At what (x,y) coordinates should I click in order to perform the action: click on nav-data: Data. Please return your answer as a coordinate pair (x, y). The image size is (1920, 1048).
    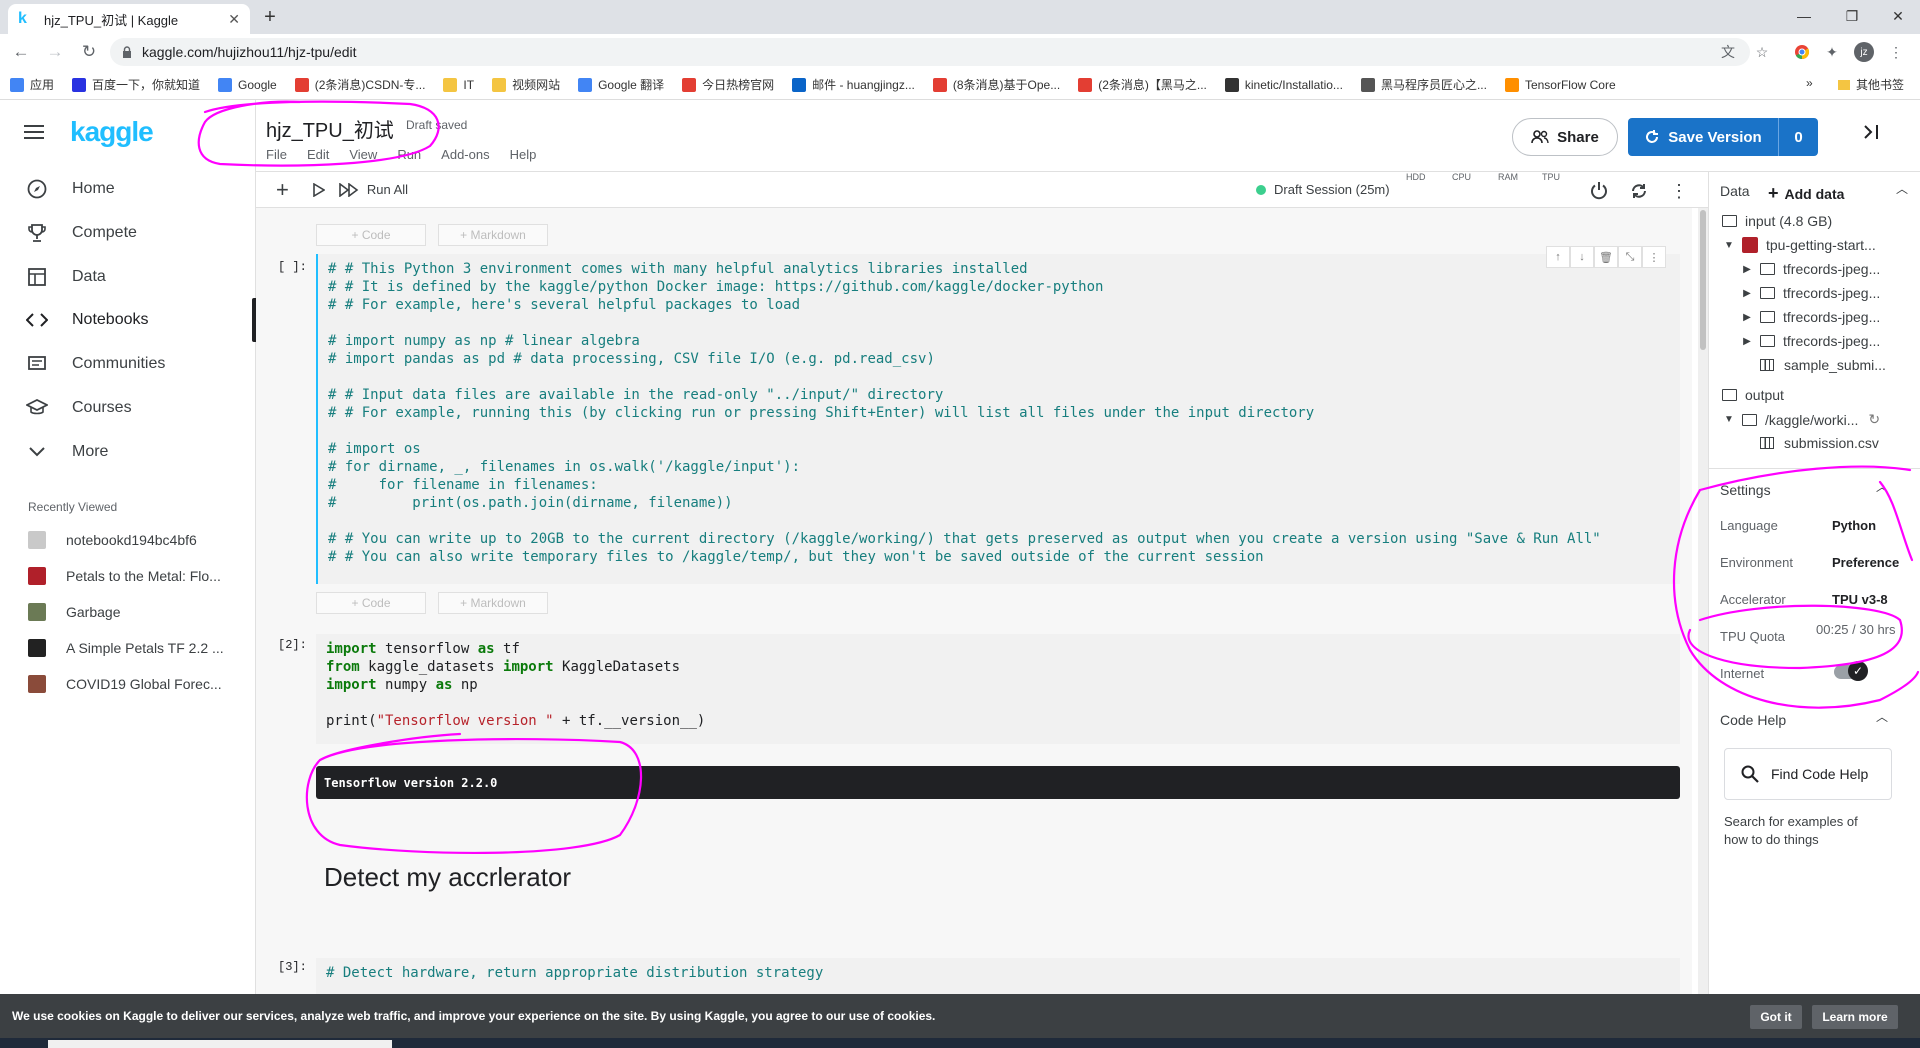
    Looking at the image, I should click on (128, 277).